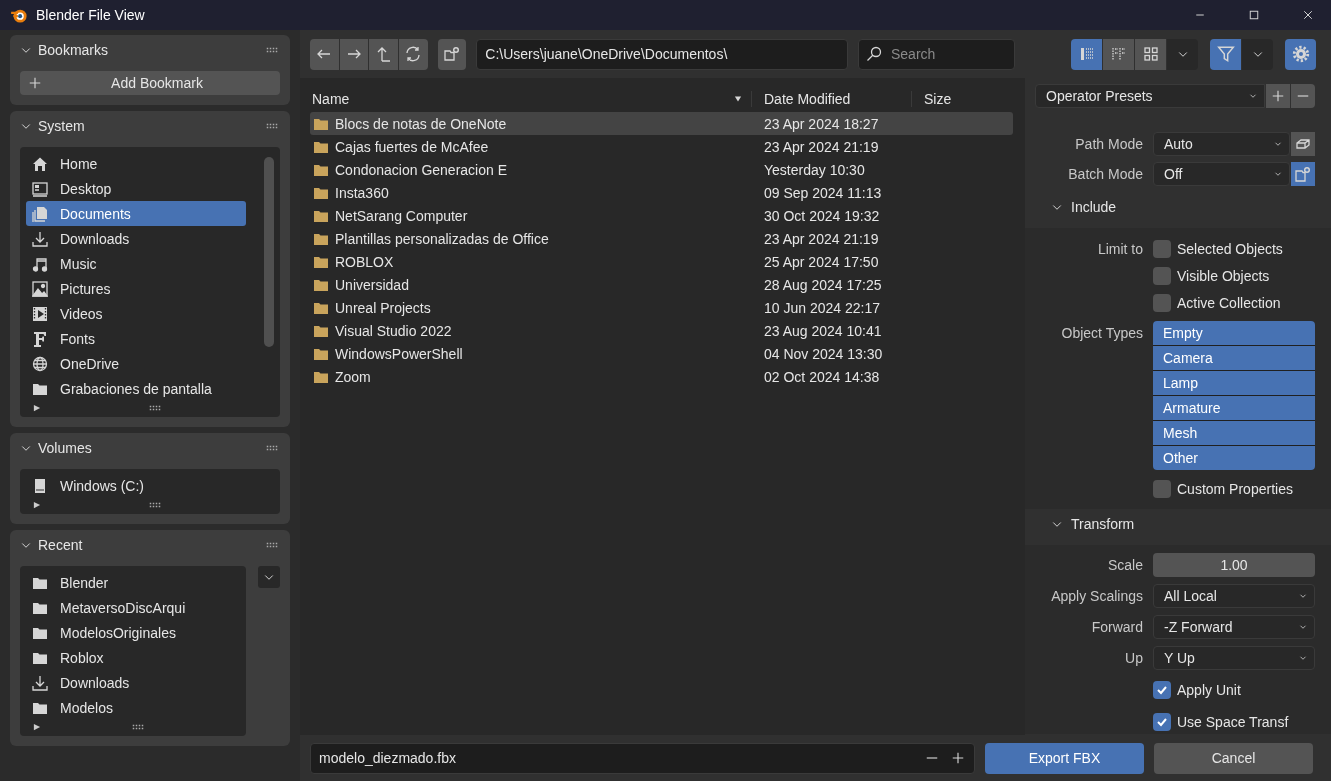 This screenshot has width=1331, height=781. Describe the element at coordinates (1218, 248) in the screenshot. I see `checkbox: Selected Objects` at that location.